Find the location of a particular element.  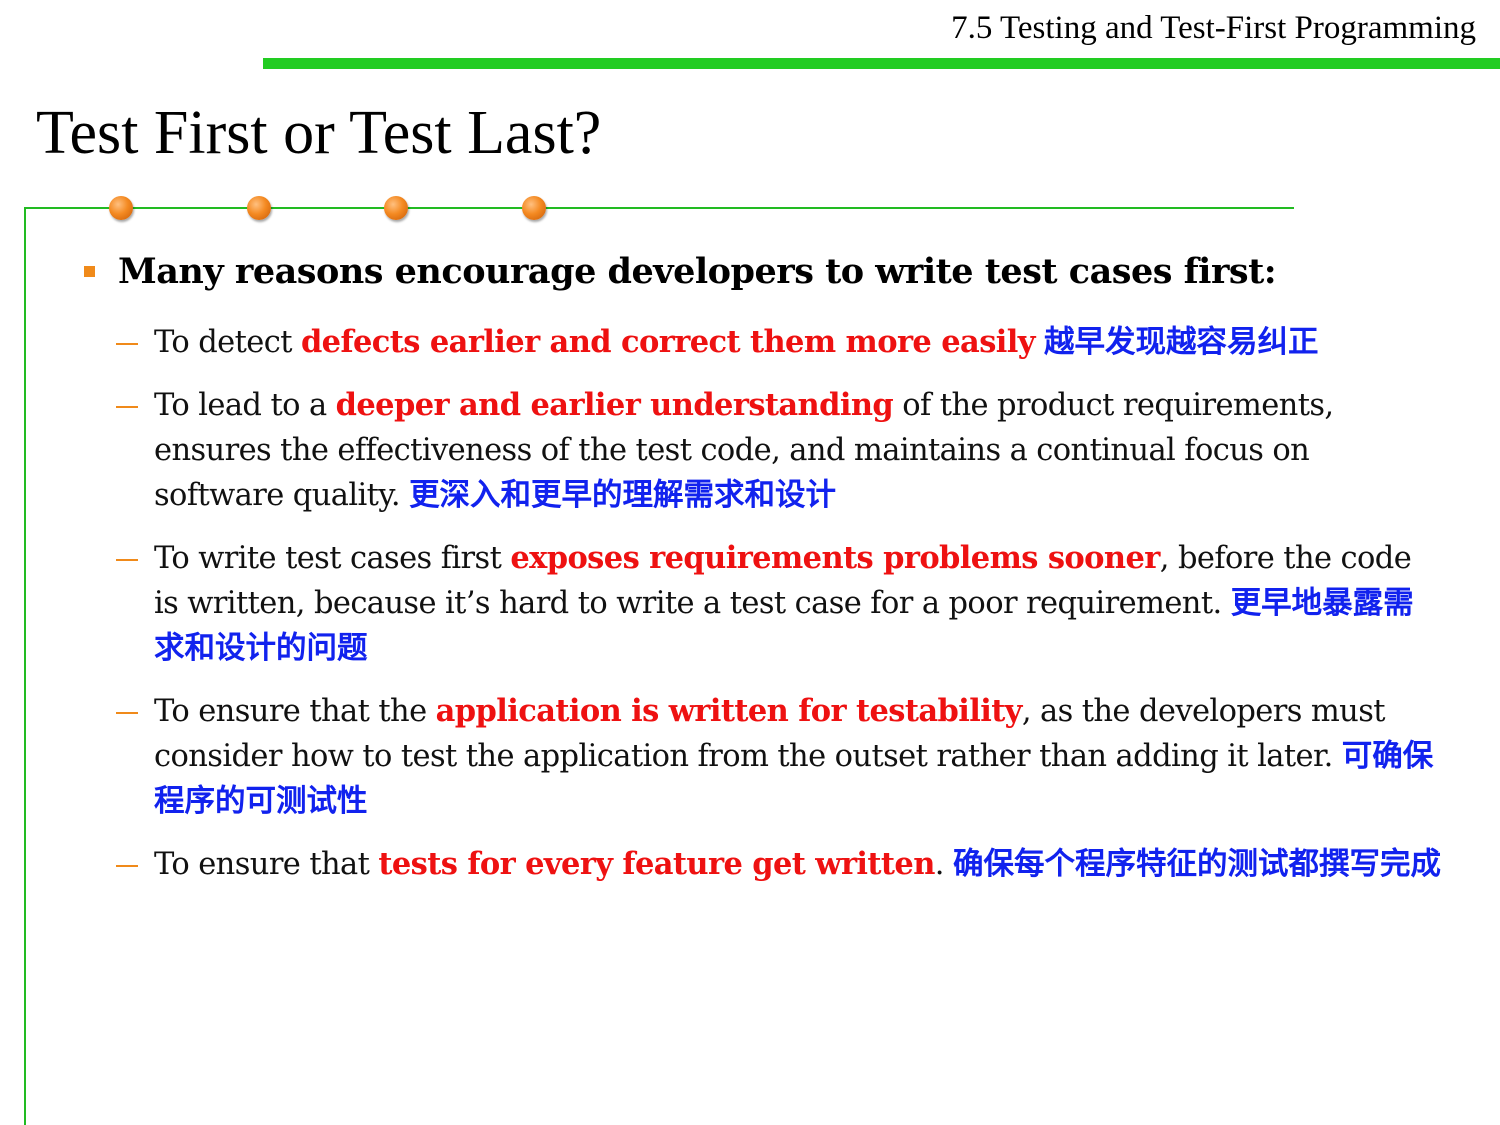

item-text: To write test cases first is located at coordinates (332, 558).